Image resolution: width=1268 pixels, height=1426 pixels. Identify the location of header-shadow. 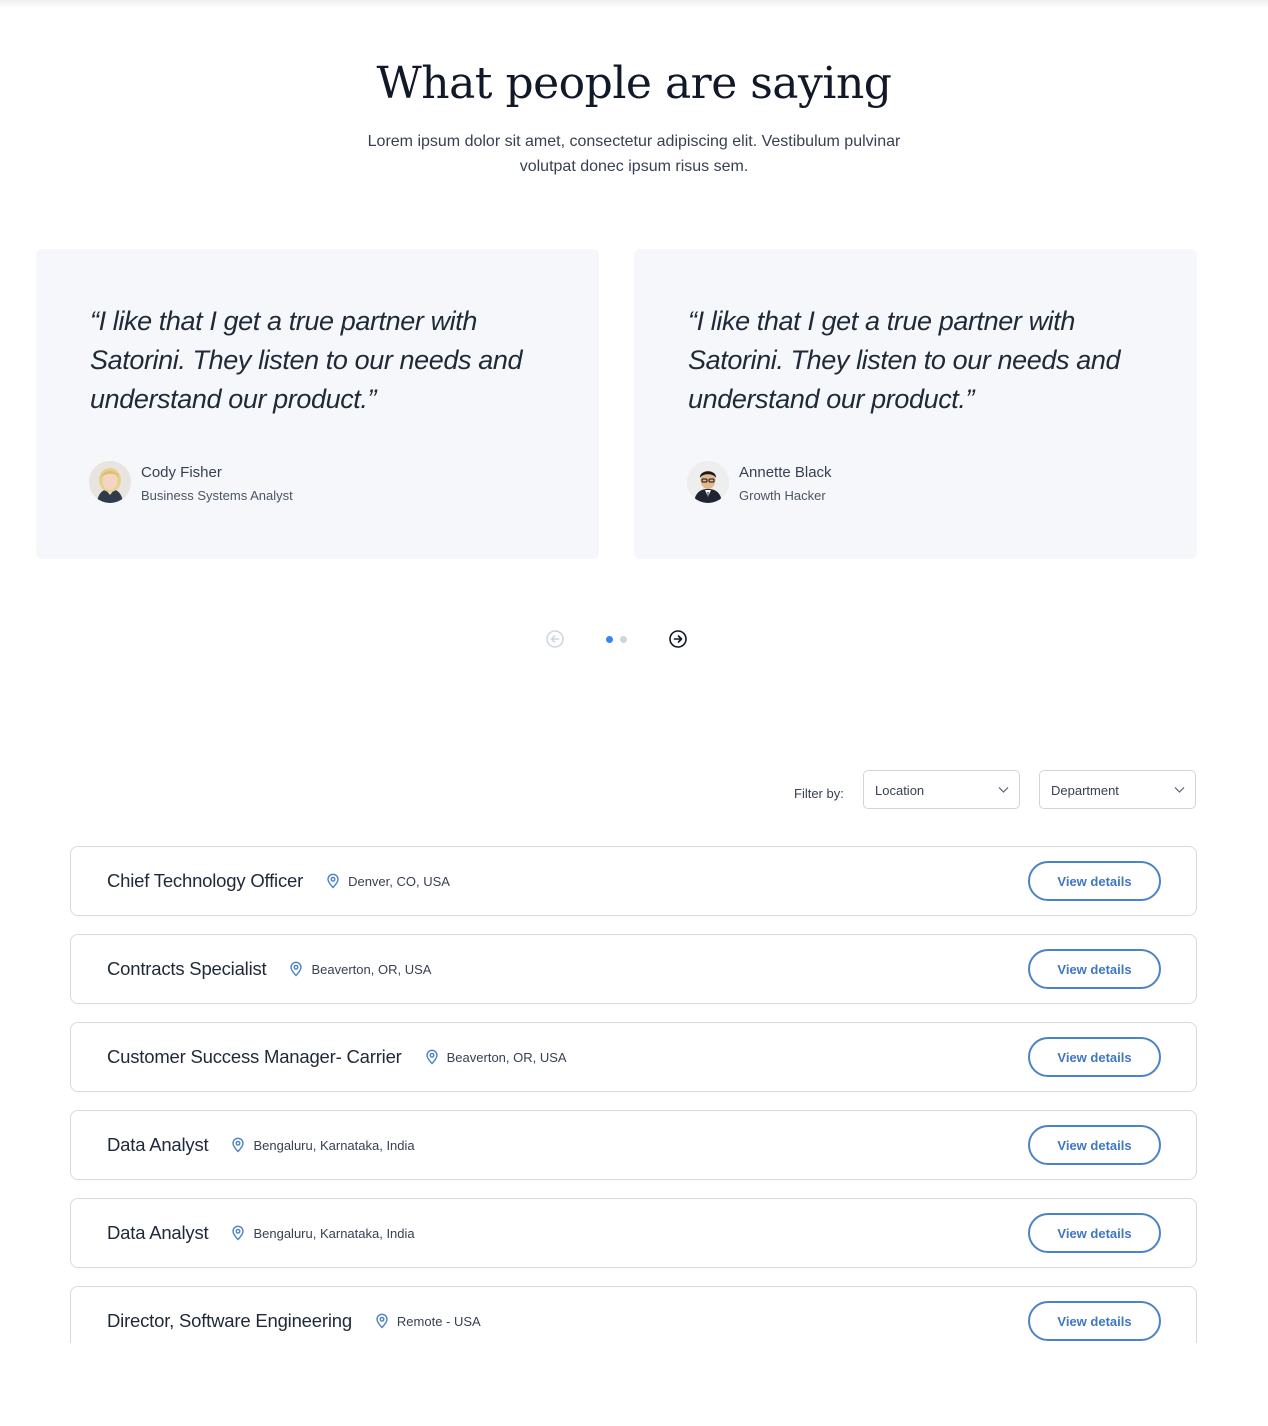
(634, 4).